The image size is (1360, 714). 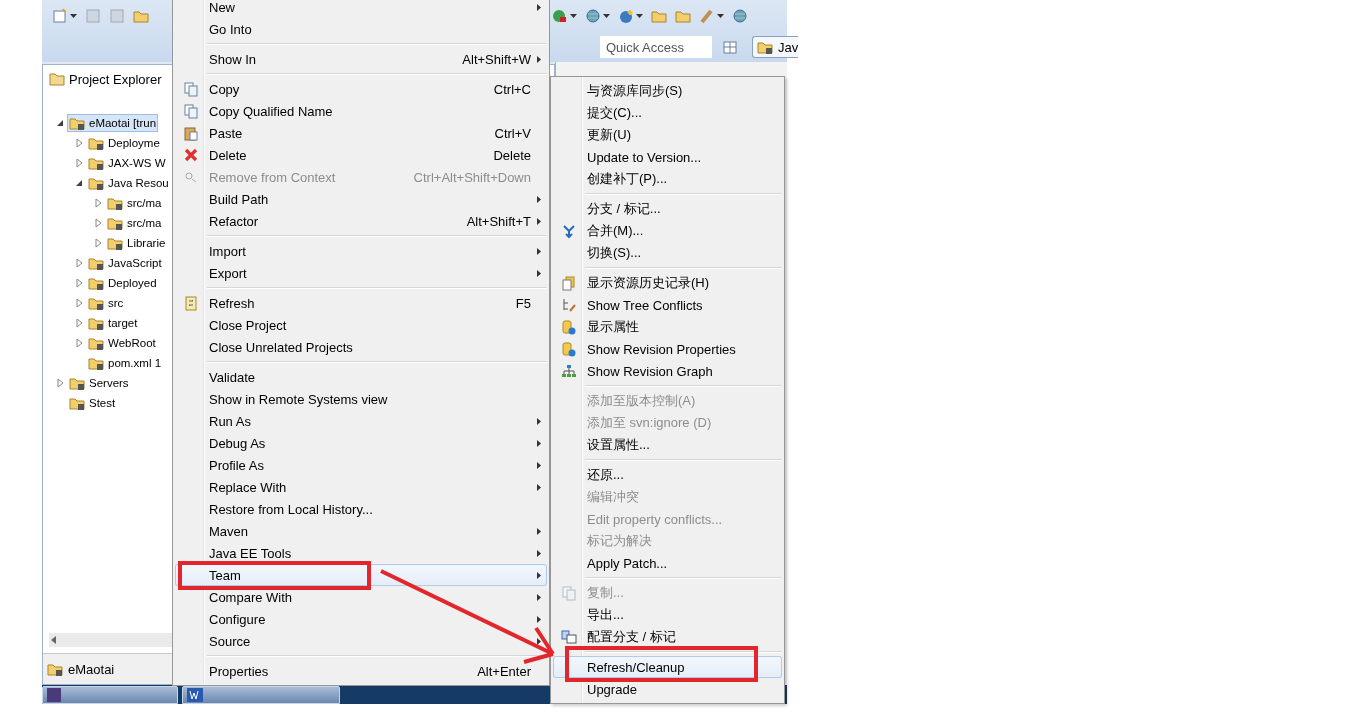 I want to click on scroll-left-icon, so click(x=54, y=640).